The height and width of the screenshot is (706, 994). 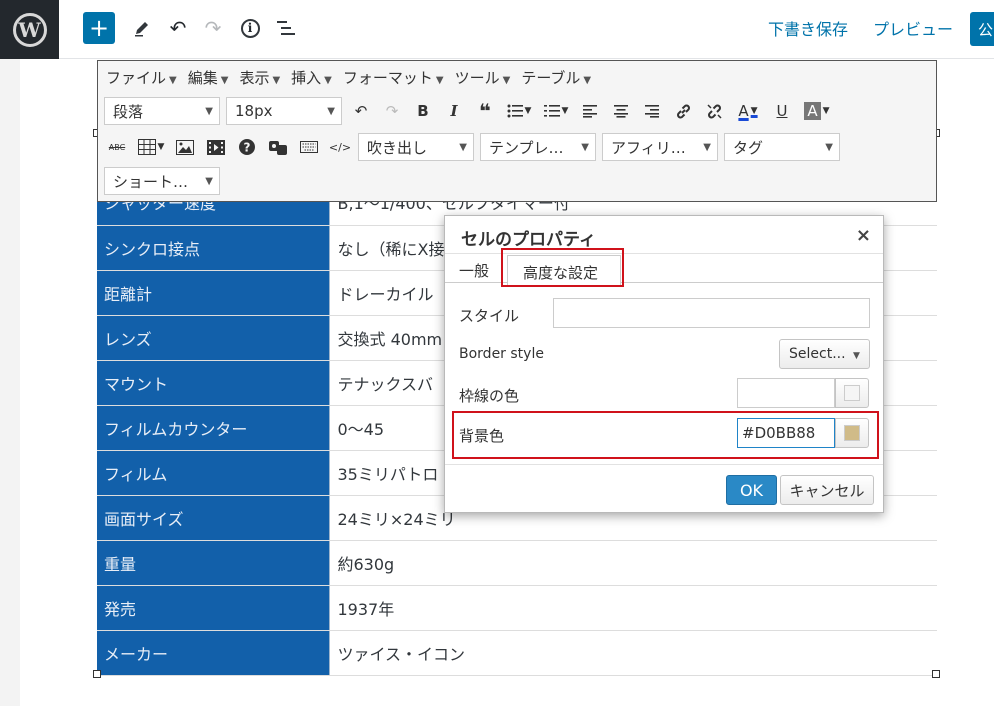 I want to click on table-icon: ▼, so click(x=151, y=147).